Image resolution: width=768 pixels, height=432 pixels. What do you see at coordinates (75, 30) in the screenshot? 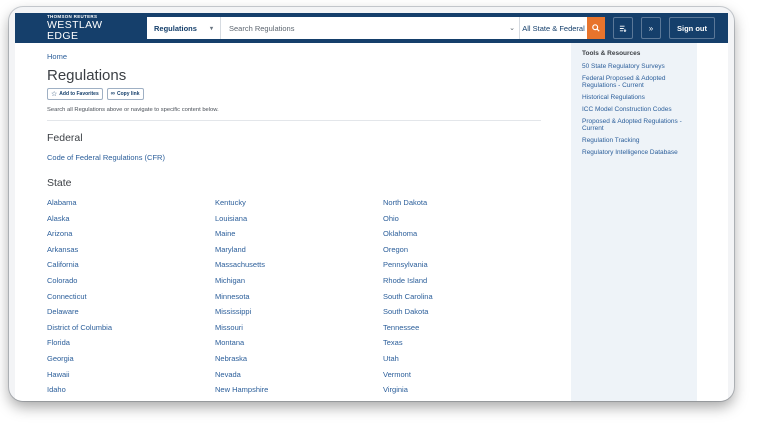
I see `brand-main: WESTLAW EDGE` at bounding box center [75, 30].